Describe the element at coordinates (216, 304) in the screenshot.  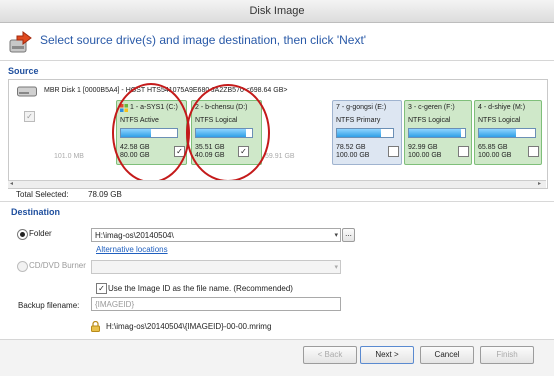
I see `backup-filename-input: {IMAGEID}` at that location.